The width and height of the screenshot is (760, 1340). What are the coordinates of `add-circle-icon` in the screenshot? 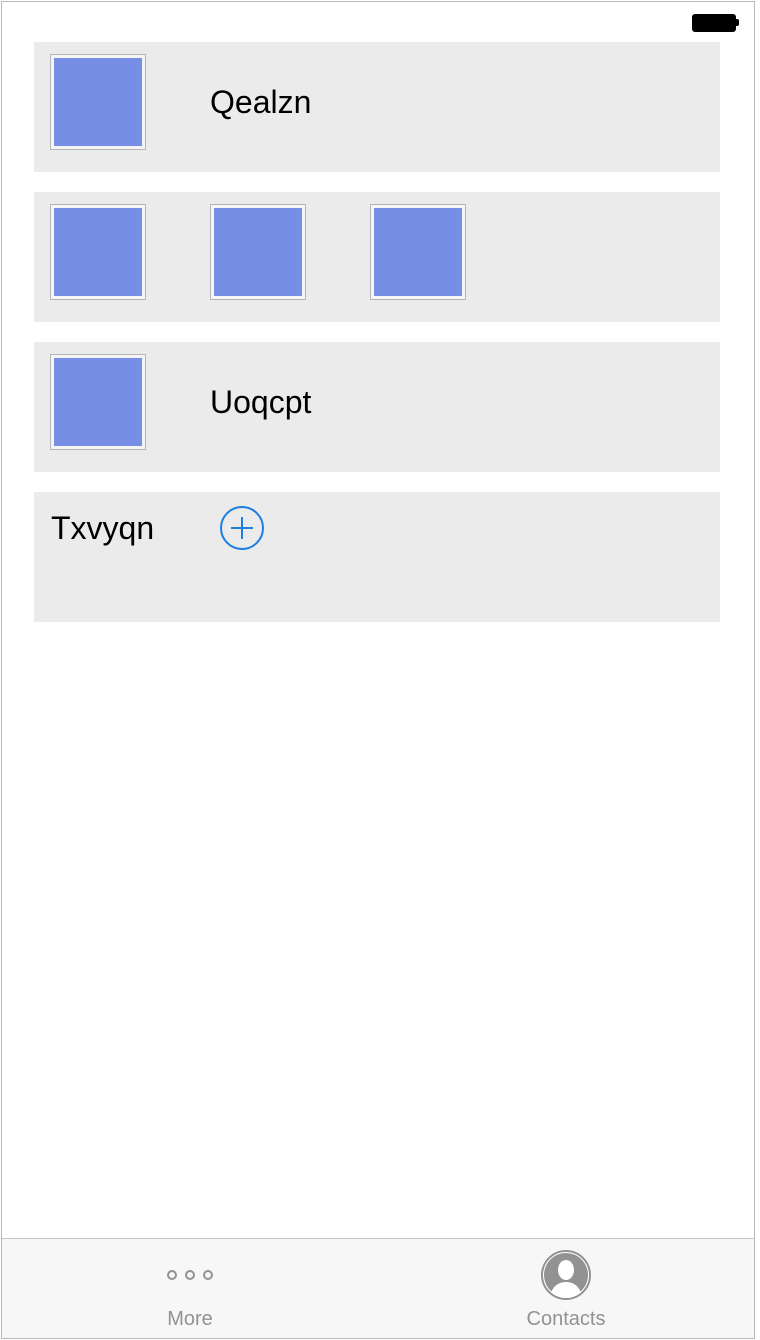 It's located at (242, 528).